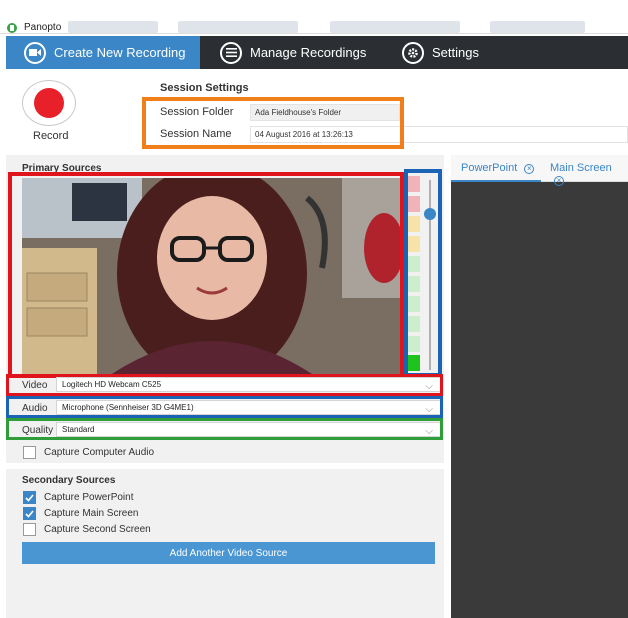 Image resolution: width=628 pixels, height=618 pixels. Describe the element at coordinates (99, 452) in the screenshot. I see `capture-computer-audio-label: Capture Computer Audio` at that location.